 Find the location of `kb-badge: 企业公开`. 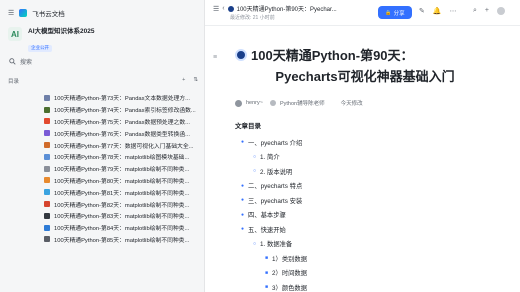

kb-badge: 企业公开 is located at coordinates (40, 48).